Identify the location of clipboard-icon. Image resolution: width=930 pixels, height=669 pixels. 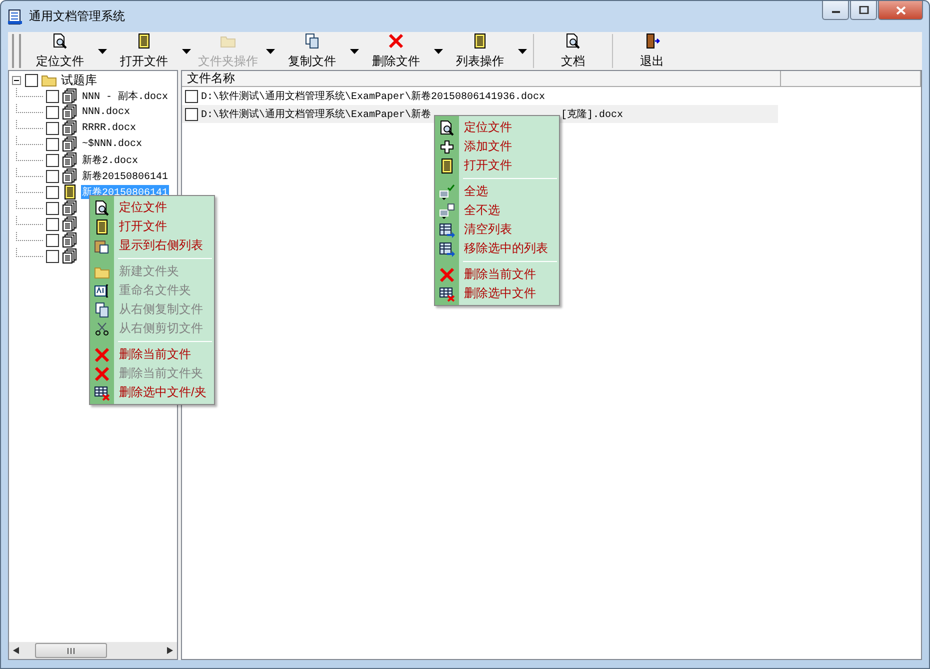
(102, 246).